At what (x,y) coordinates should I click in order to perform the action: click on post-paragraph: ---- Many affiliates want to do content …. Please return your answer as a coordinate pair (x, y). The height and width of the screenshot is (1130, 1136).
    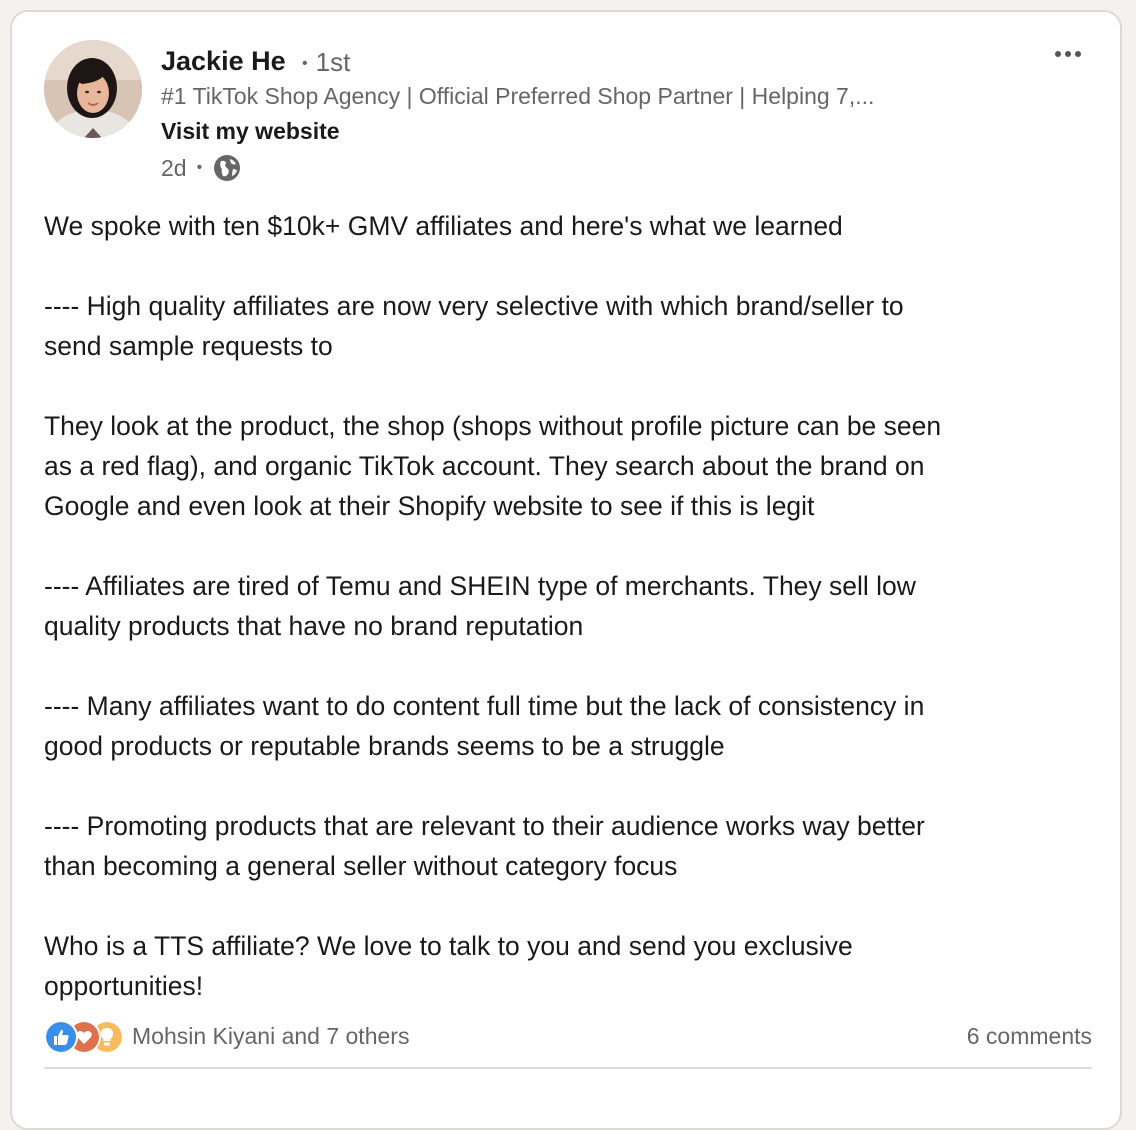
    Looking at the image, I should click on (484, 726).